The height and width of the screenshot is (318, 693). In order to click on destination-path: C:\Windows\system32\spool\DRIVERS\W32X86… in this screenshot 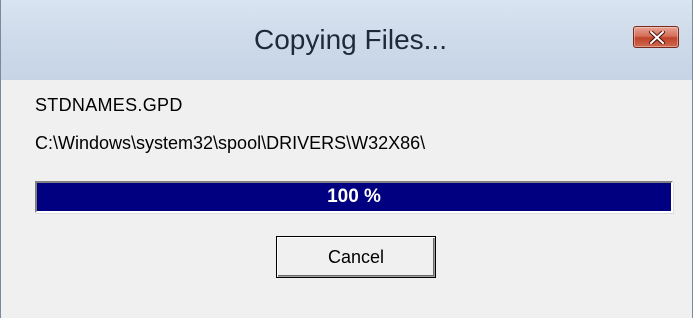, I will do `click(230, 143)`.